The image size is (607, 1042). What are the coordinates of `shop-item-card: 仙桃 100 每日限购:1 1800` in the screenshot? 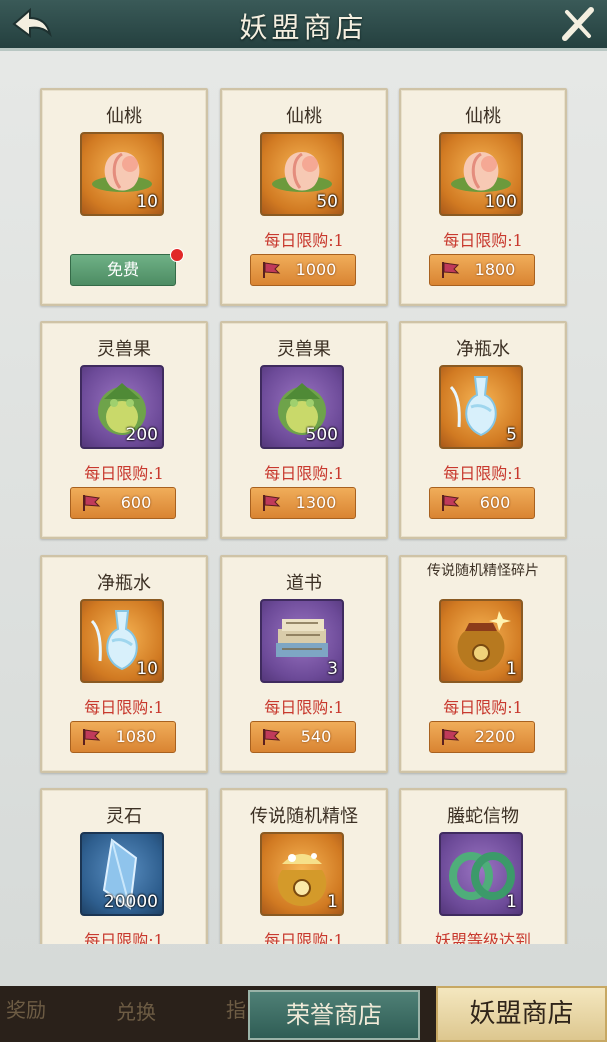 It's located at (483, 197).